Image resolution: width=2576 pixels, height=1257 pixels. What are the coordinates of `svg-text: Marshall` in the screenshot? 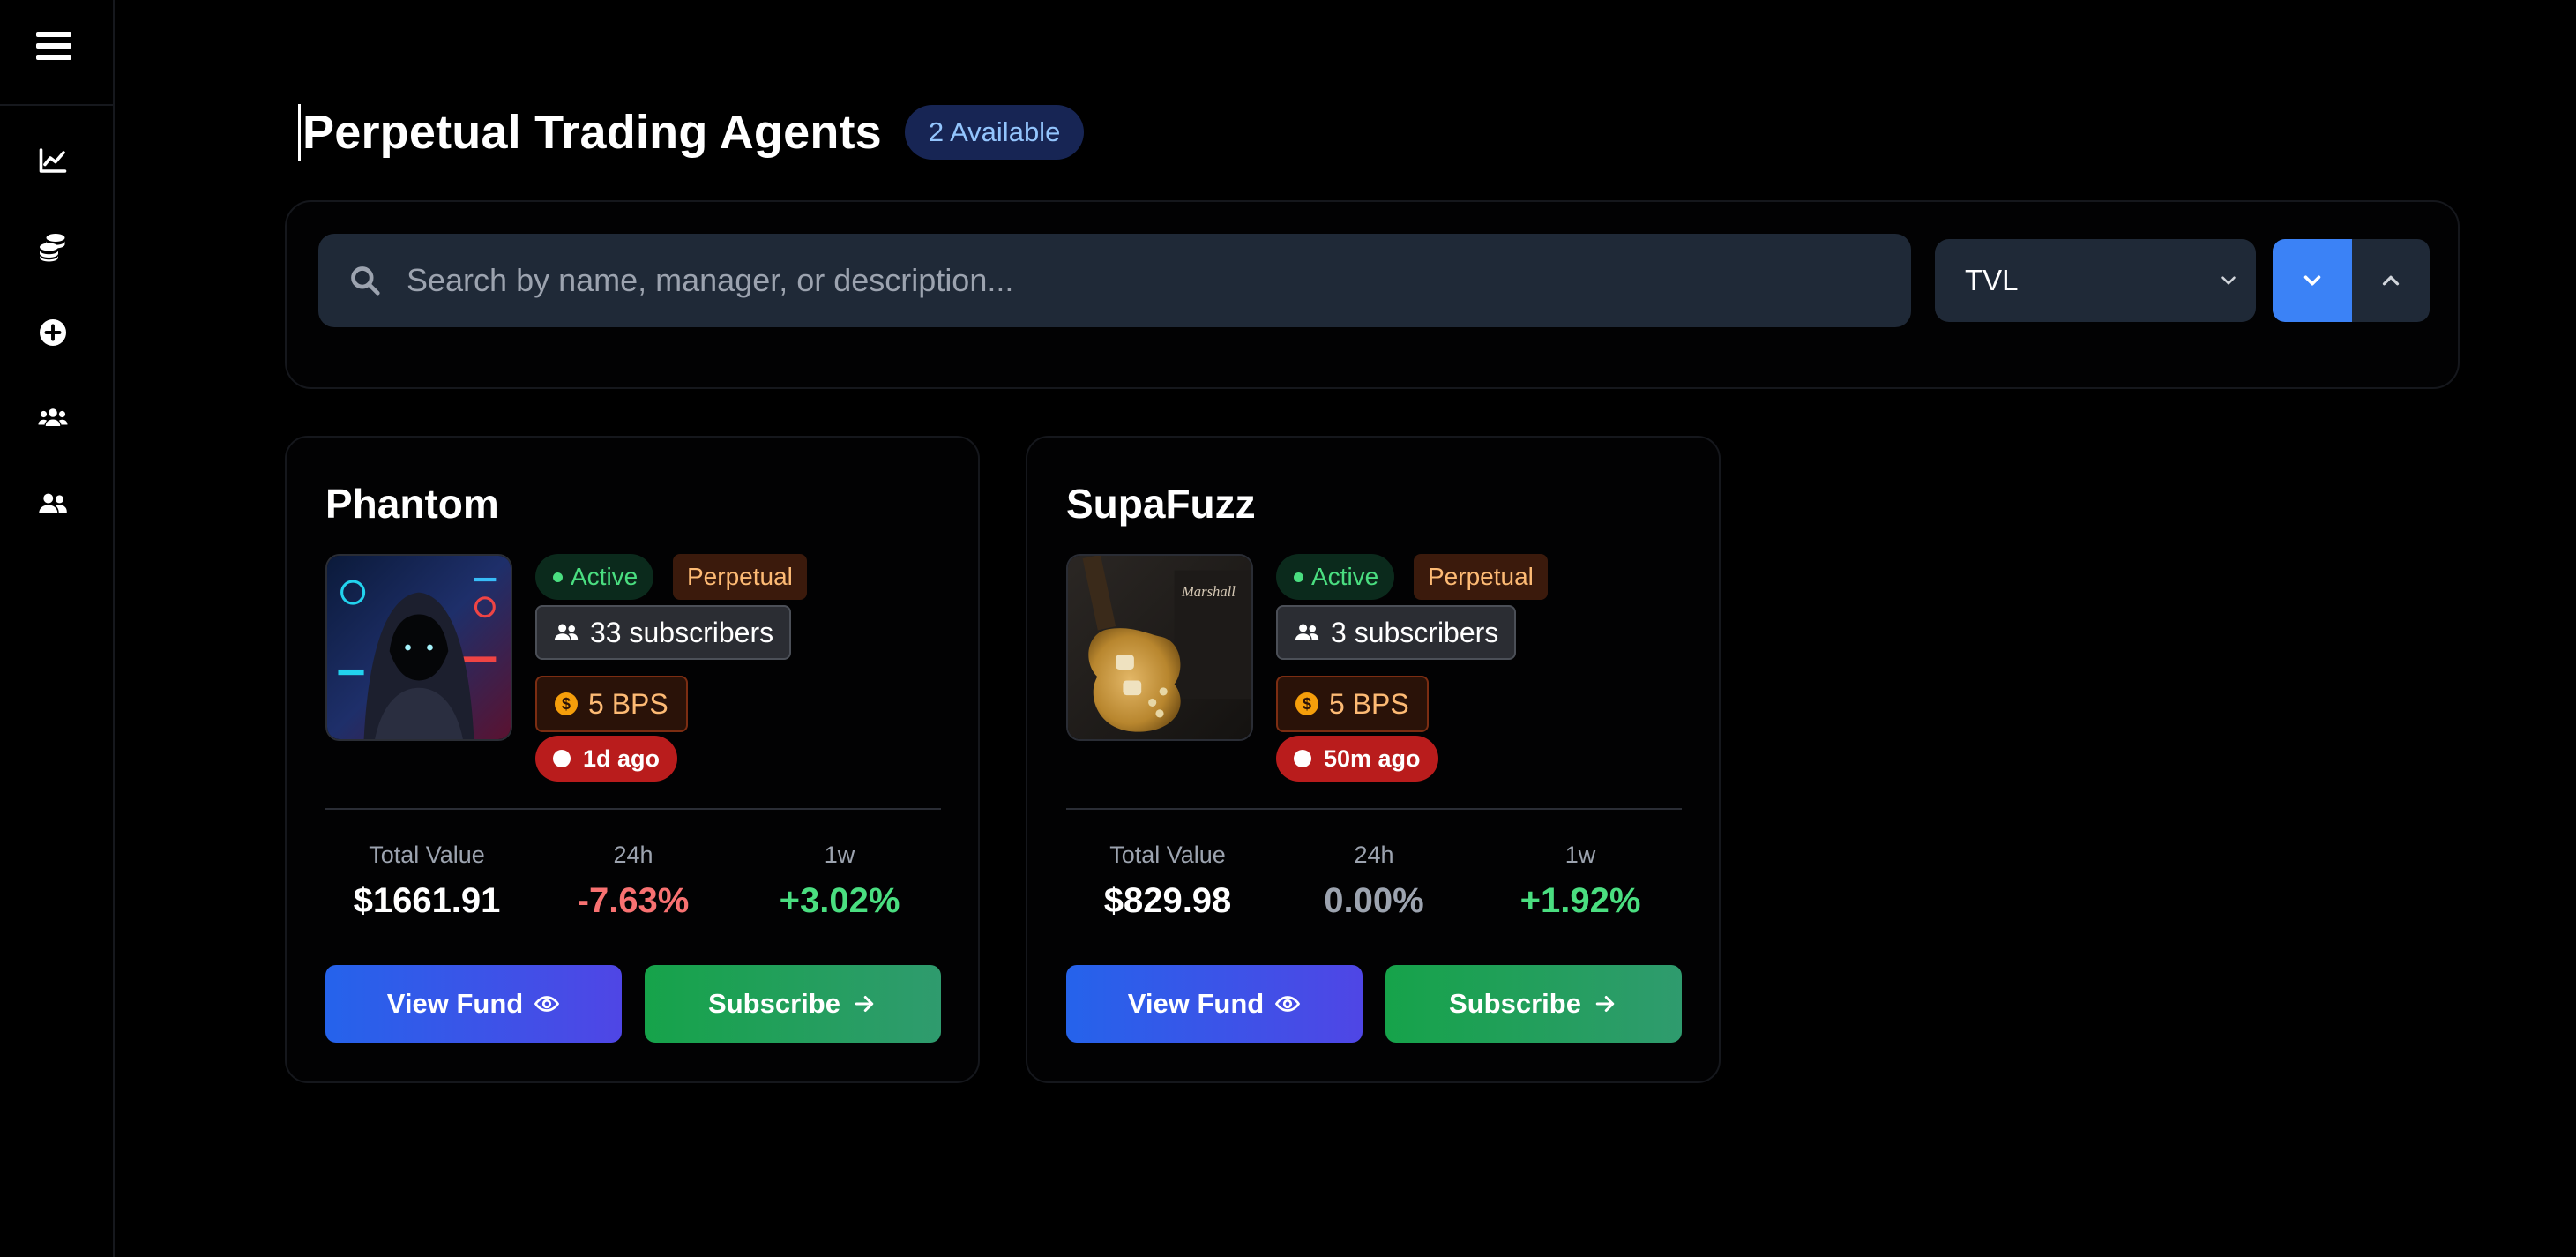 It's located at (1208, 591).